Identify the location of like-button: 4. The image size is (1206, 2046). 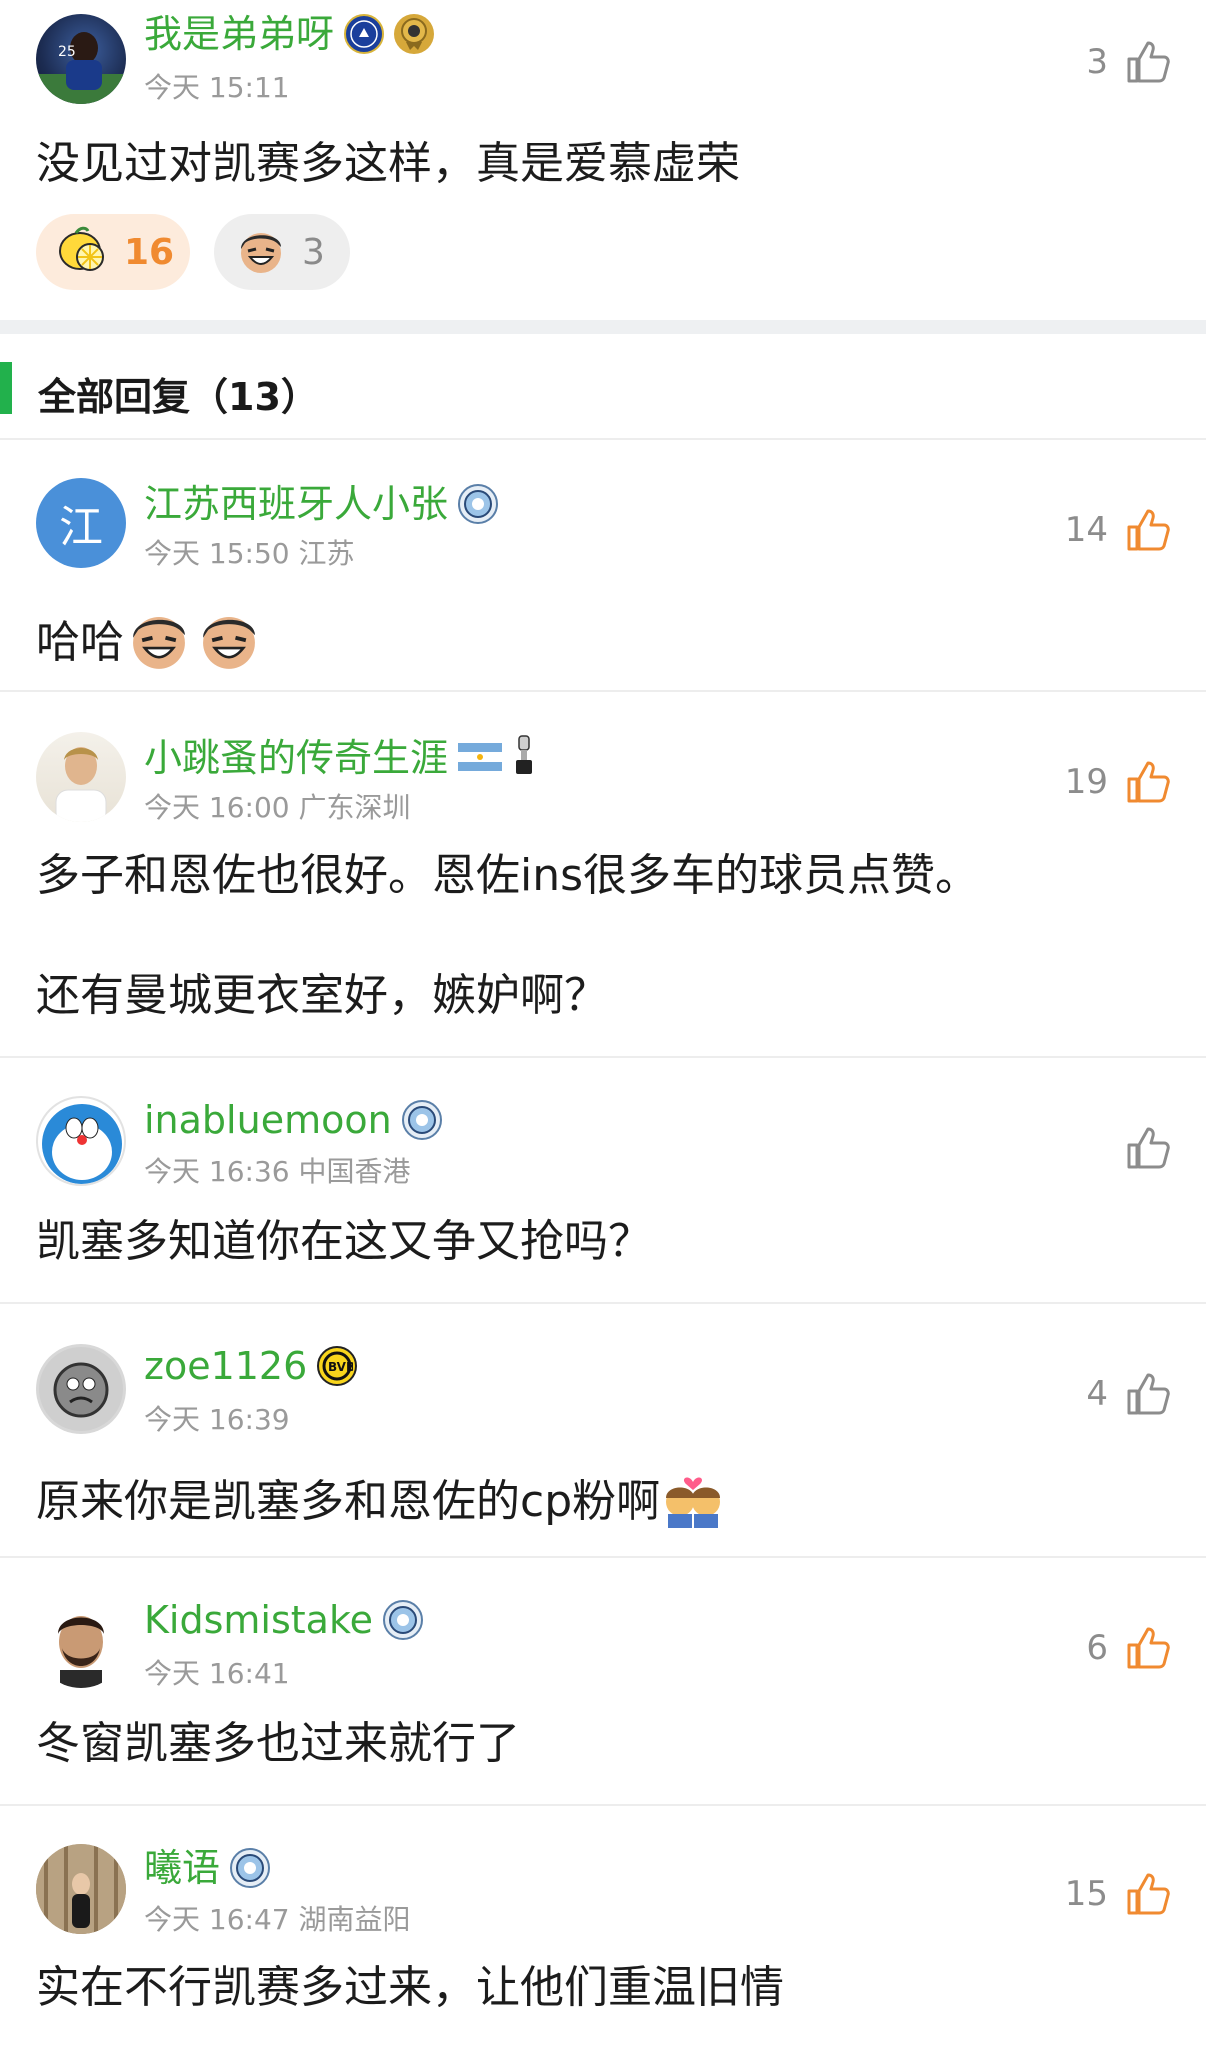
(1129, 1394).